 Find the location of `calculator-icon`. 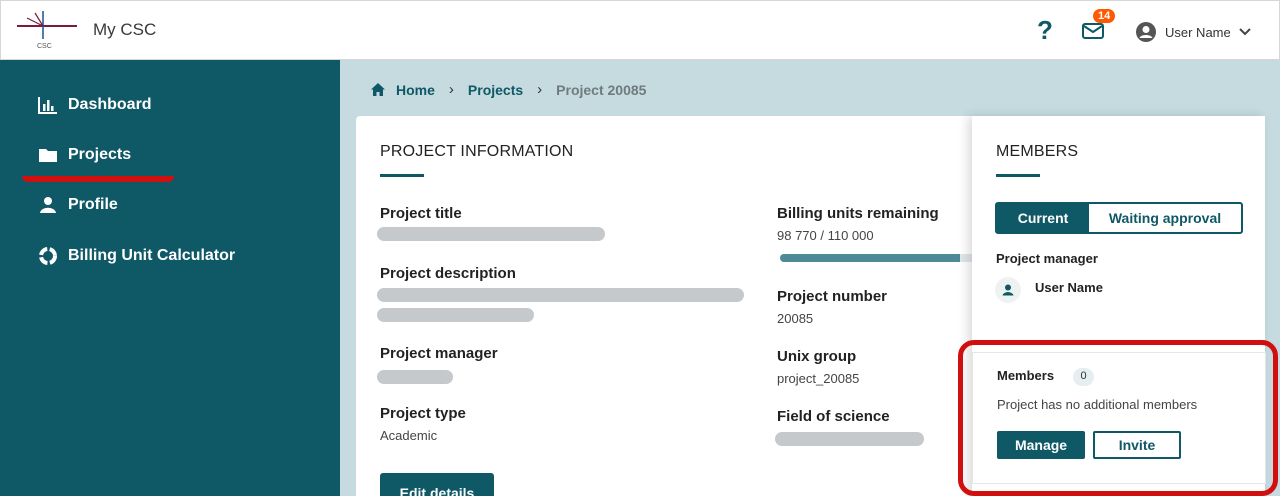

calculator-icon is located at coordinates (48, 256).